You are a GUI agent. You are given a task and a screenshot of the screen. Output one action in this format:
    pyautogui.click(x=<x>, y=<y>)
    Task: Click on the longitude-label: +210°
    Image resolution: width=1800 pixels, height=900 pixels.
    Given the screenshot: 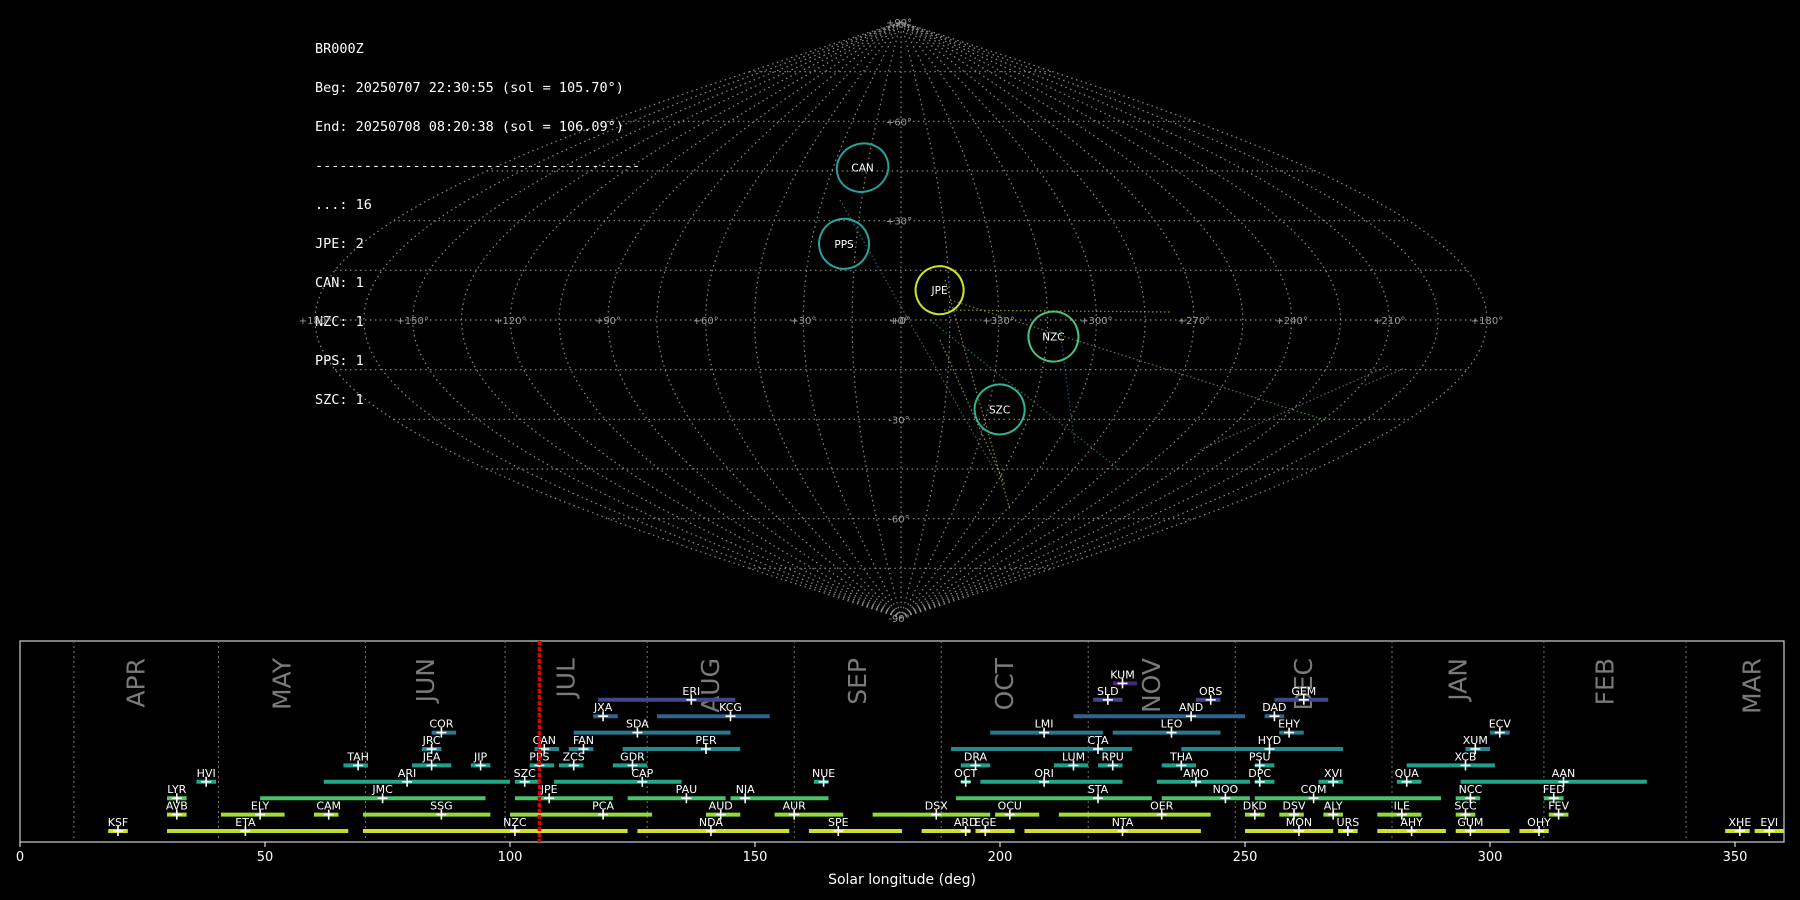 What is the action you would take?
    pyautogui.click(x=1389, y=321)
    